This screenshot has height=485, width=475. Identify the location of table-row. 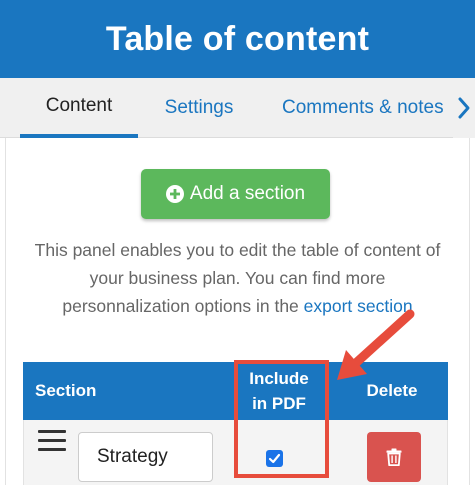
(235, 452).